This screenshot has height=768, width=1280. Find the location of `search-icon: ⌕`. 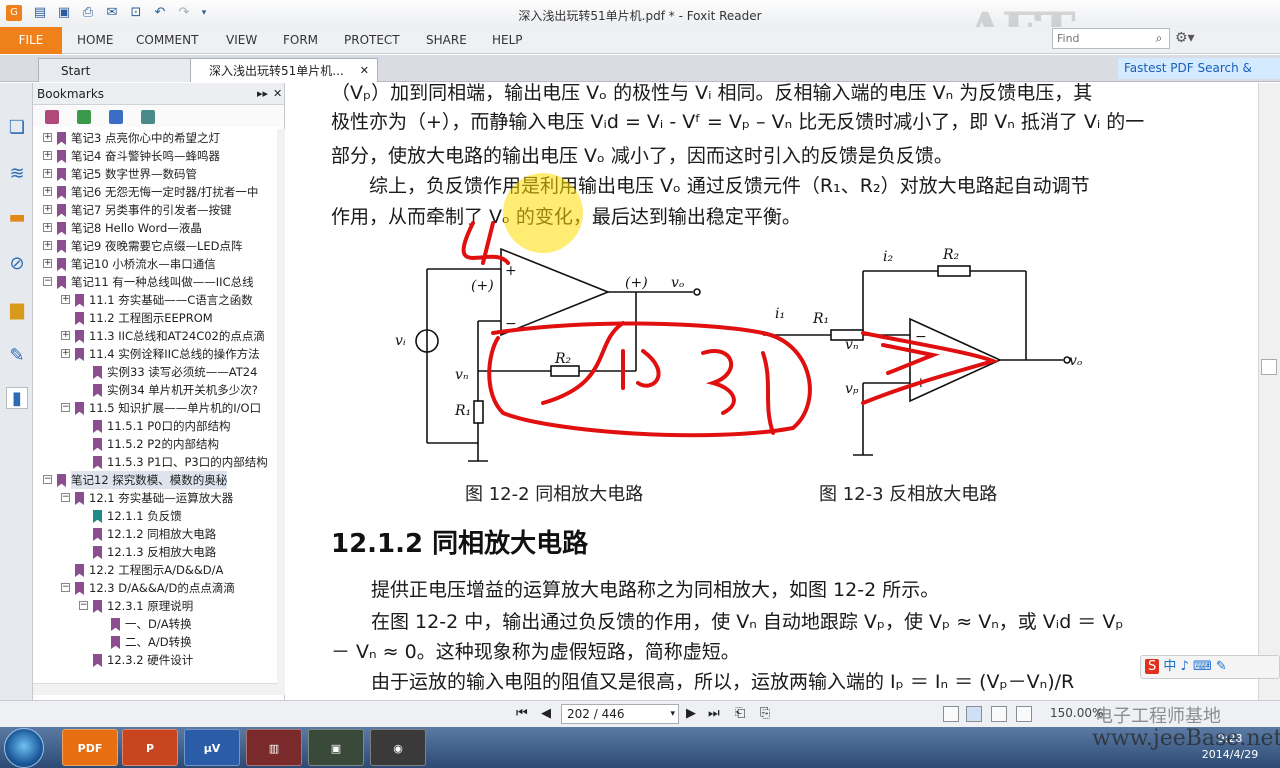

search-icon: ⌕ is located at coordinates (1159, 38).